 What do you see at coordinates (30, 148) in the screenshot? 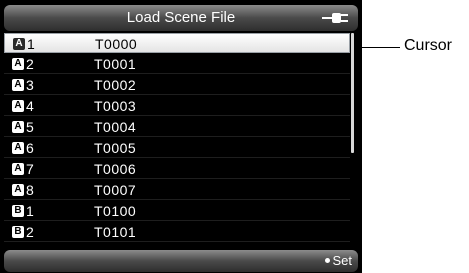
I see `file-number: 6` at bounding box center [30, 148].